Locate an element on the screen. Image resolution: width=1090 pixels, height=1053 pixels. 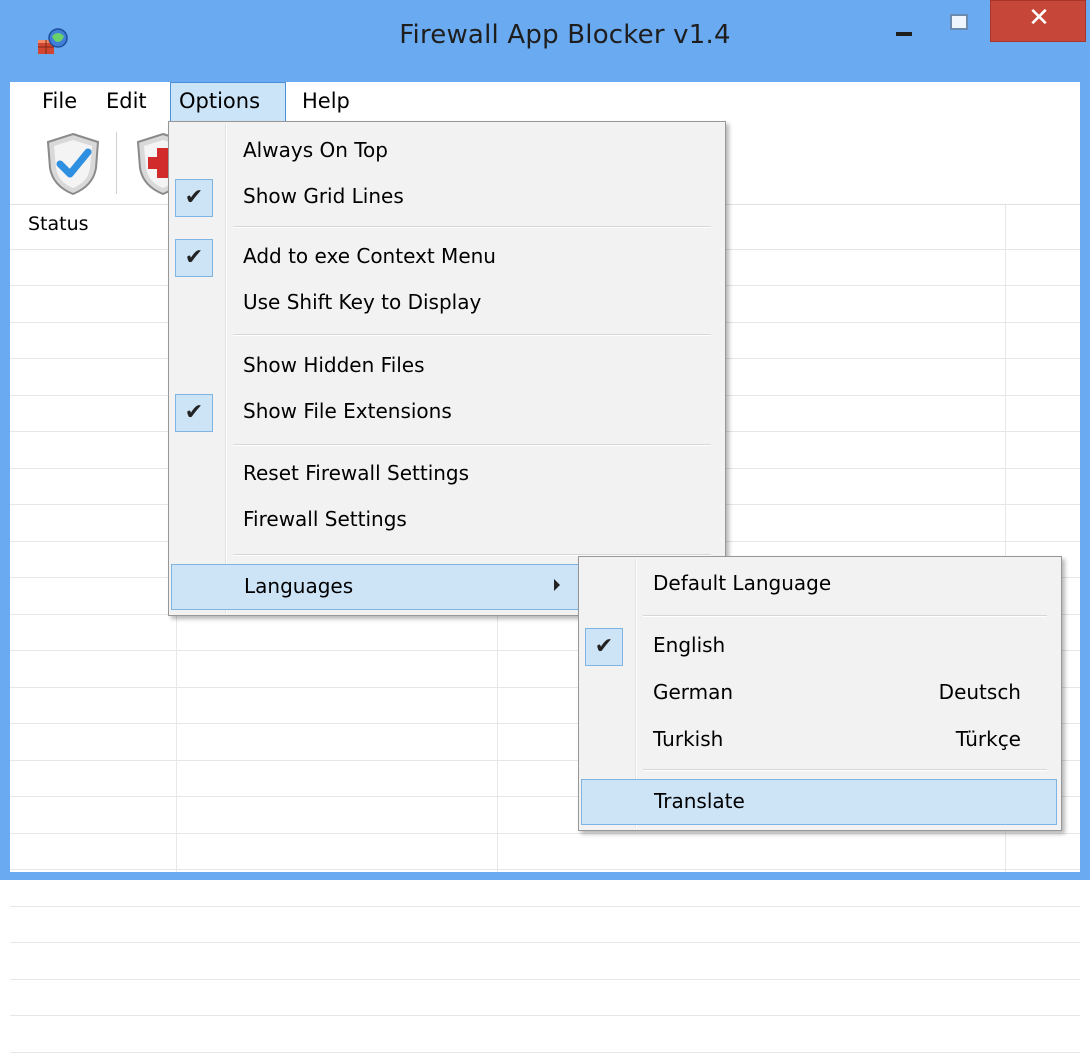
menu-item-label: Languages is located at coordinates (299, 586).